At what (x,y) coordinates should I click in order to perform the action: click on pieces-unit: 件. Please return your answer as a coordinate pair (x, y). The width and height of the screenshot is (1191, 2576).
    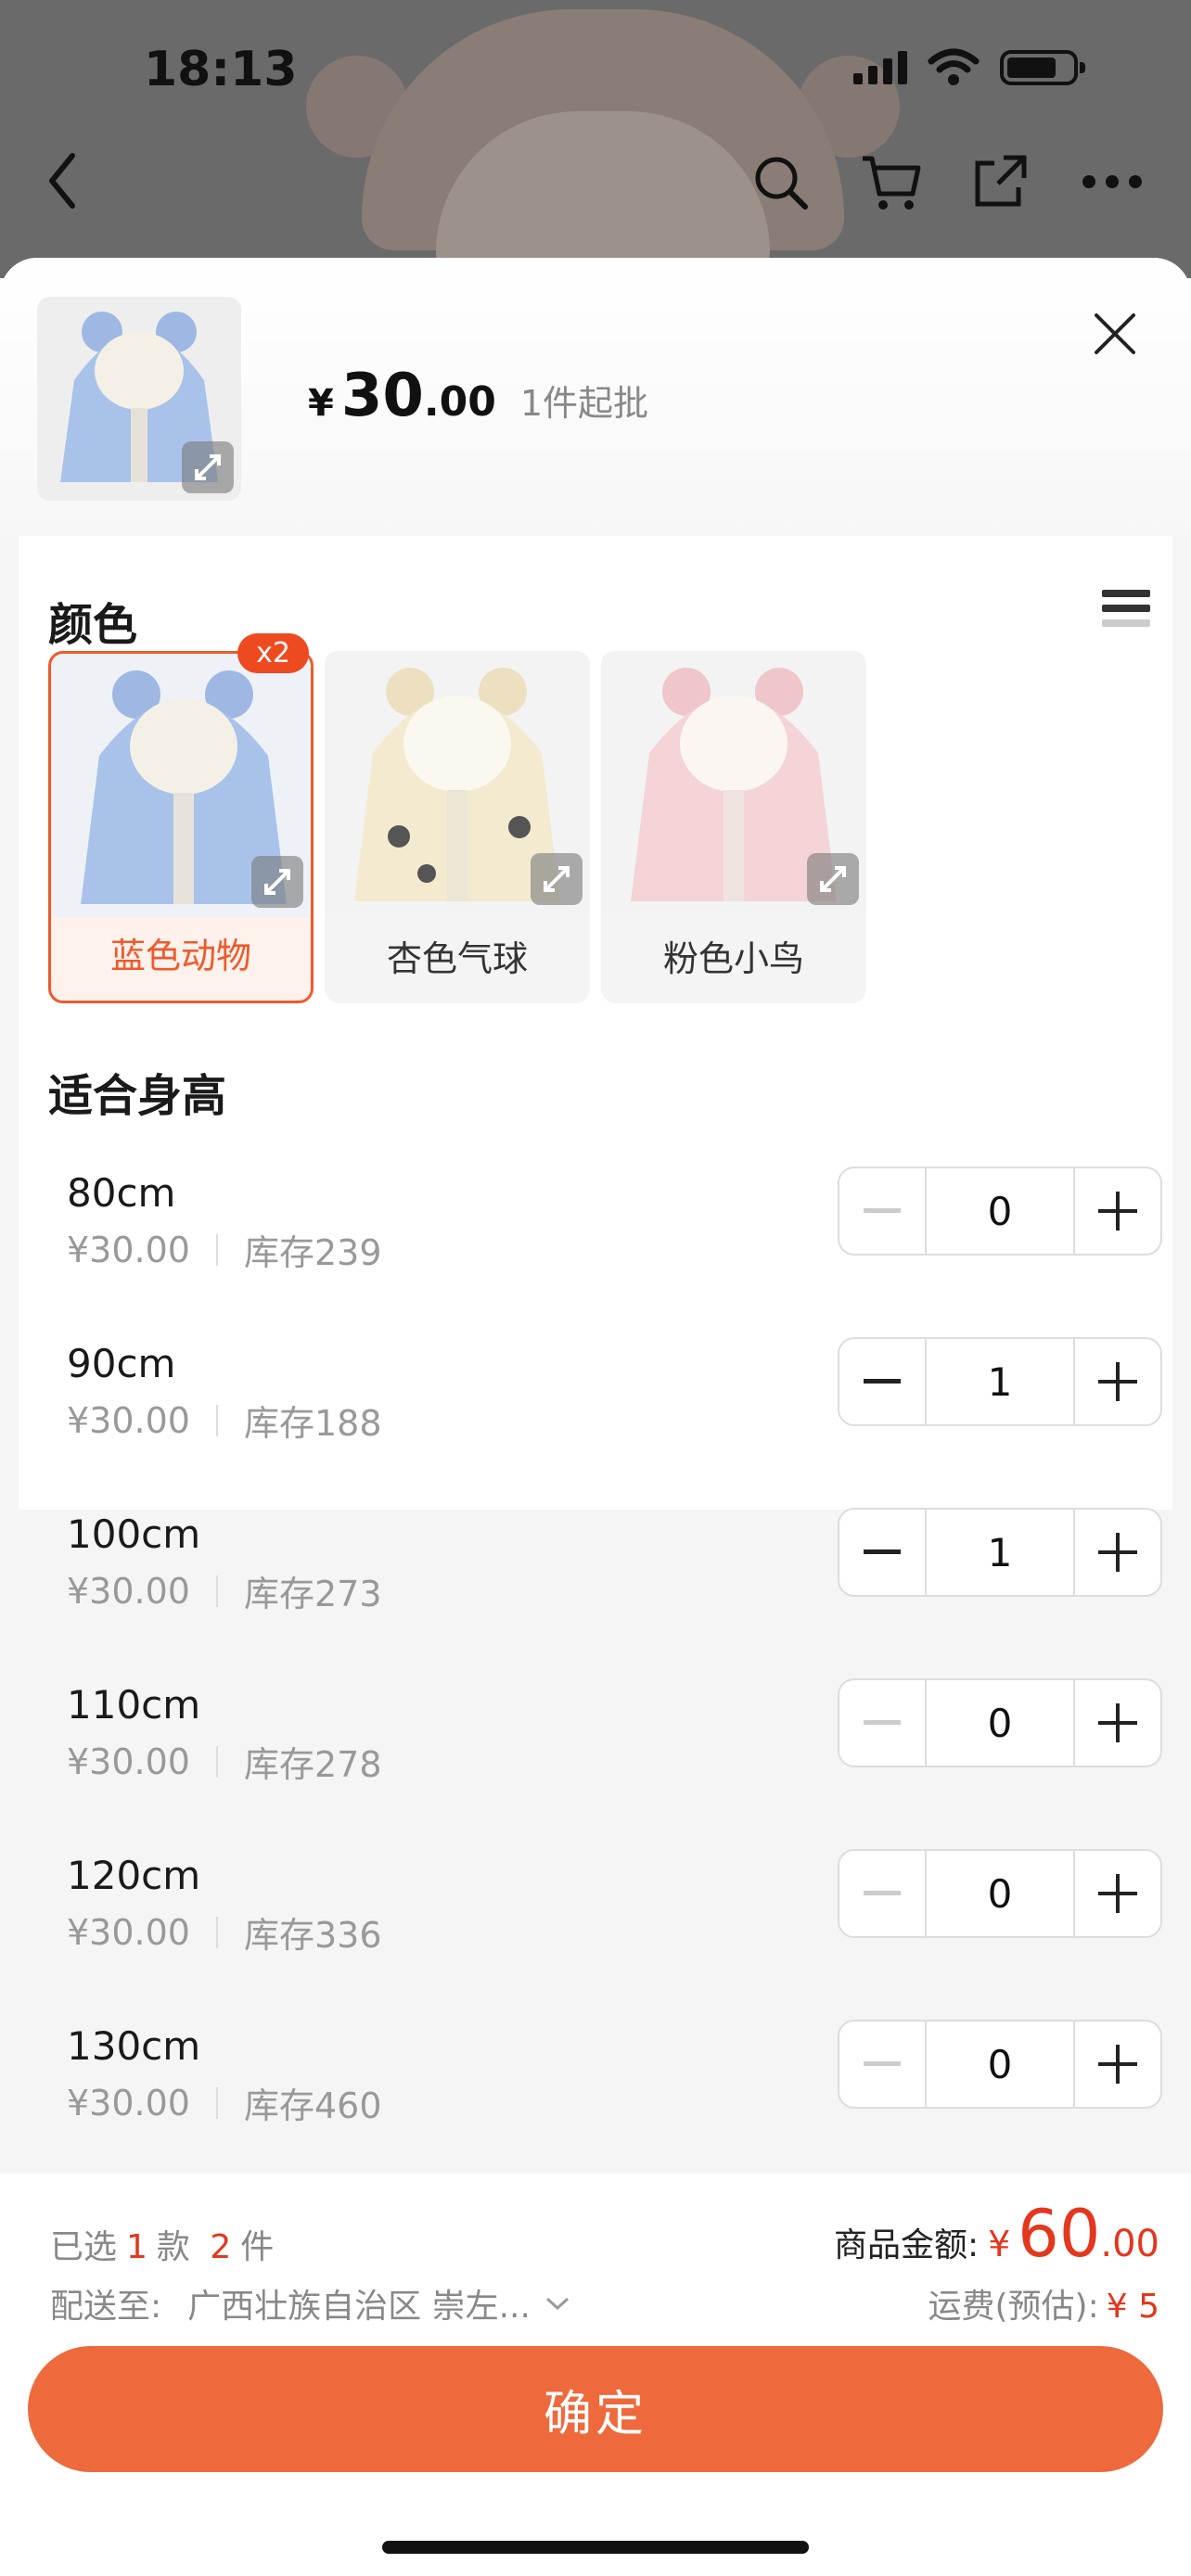
    Looking at the image, I should click on (257, 2247).